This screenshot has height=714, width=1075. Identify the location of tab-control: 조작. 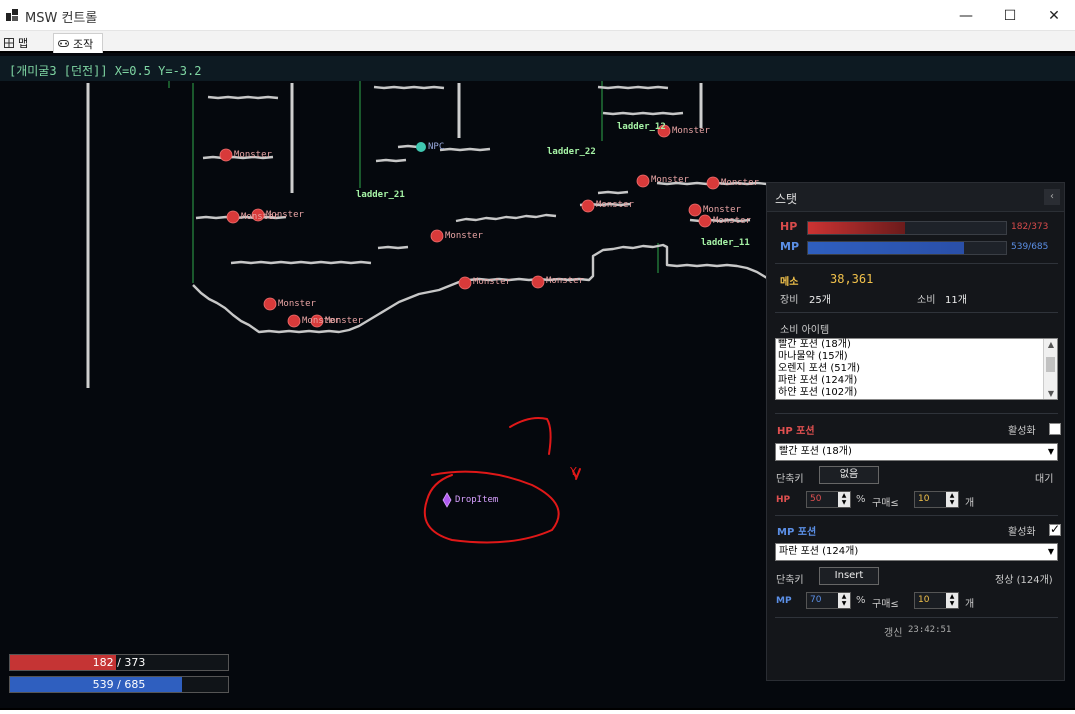
(78, 43).